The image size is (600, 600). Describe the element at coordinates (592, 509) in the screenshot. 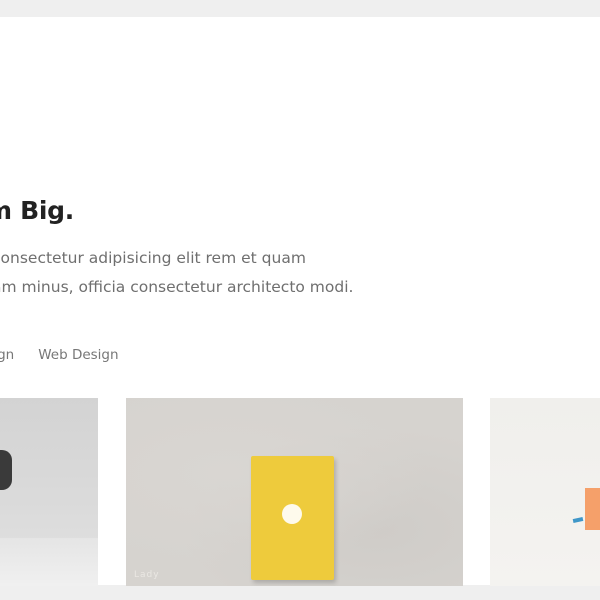

I see `orange-block-image` at that location.